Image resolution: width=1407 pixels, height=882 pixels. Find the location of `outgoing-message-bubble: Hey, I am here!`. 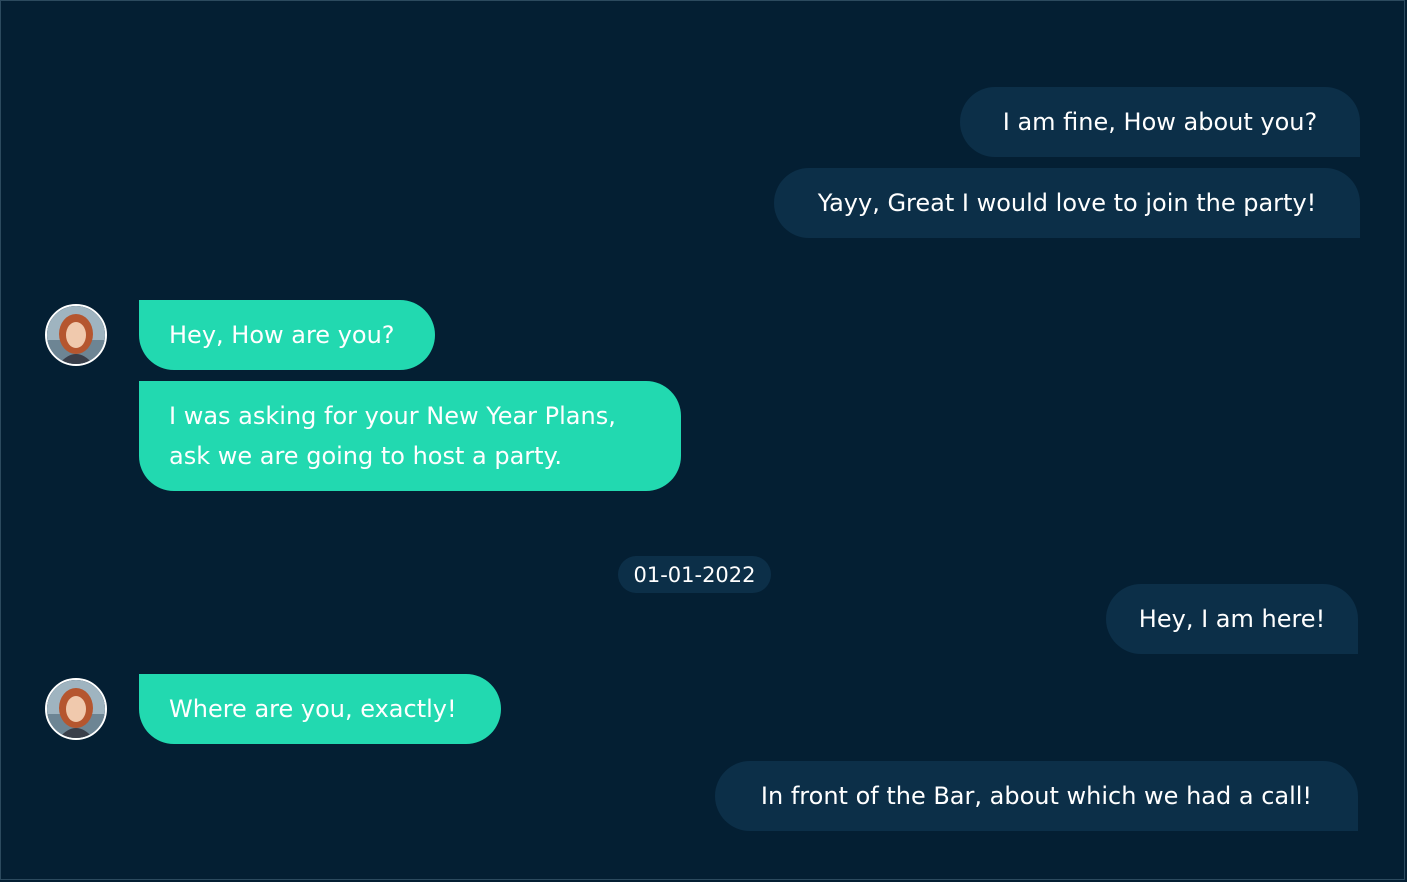

outgoing-message-bubble: Hey, I am here! is located at coordinates (1232, 619).